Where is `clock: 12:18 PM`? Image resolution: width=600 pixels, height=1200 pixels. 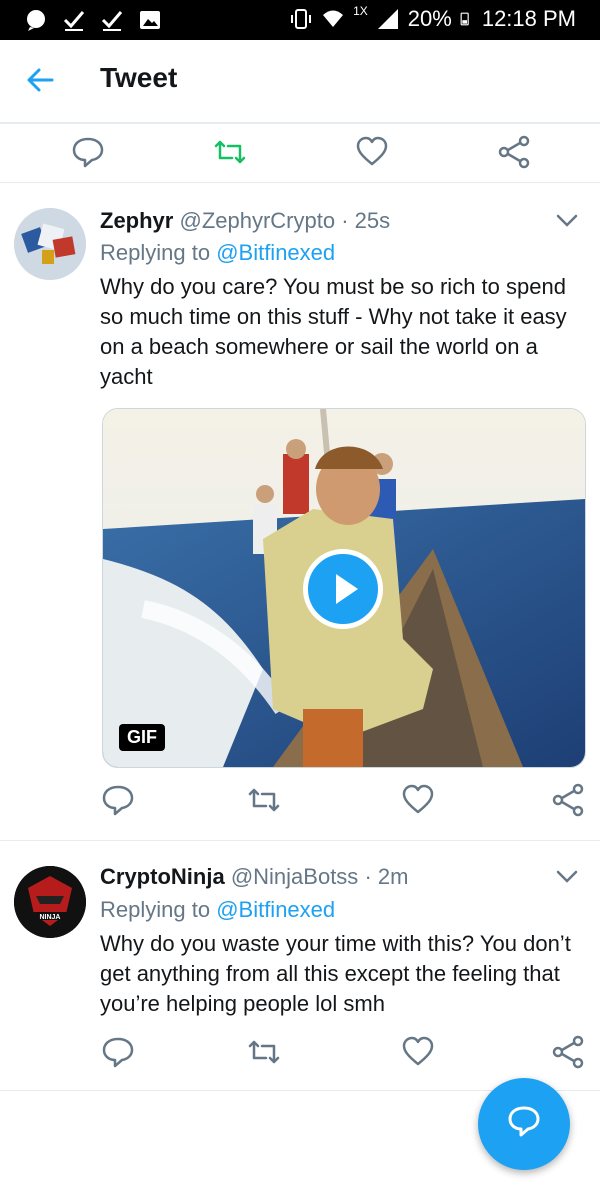
clock: 12:18 PM is located at coordinates (528, 18).